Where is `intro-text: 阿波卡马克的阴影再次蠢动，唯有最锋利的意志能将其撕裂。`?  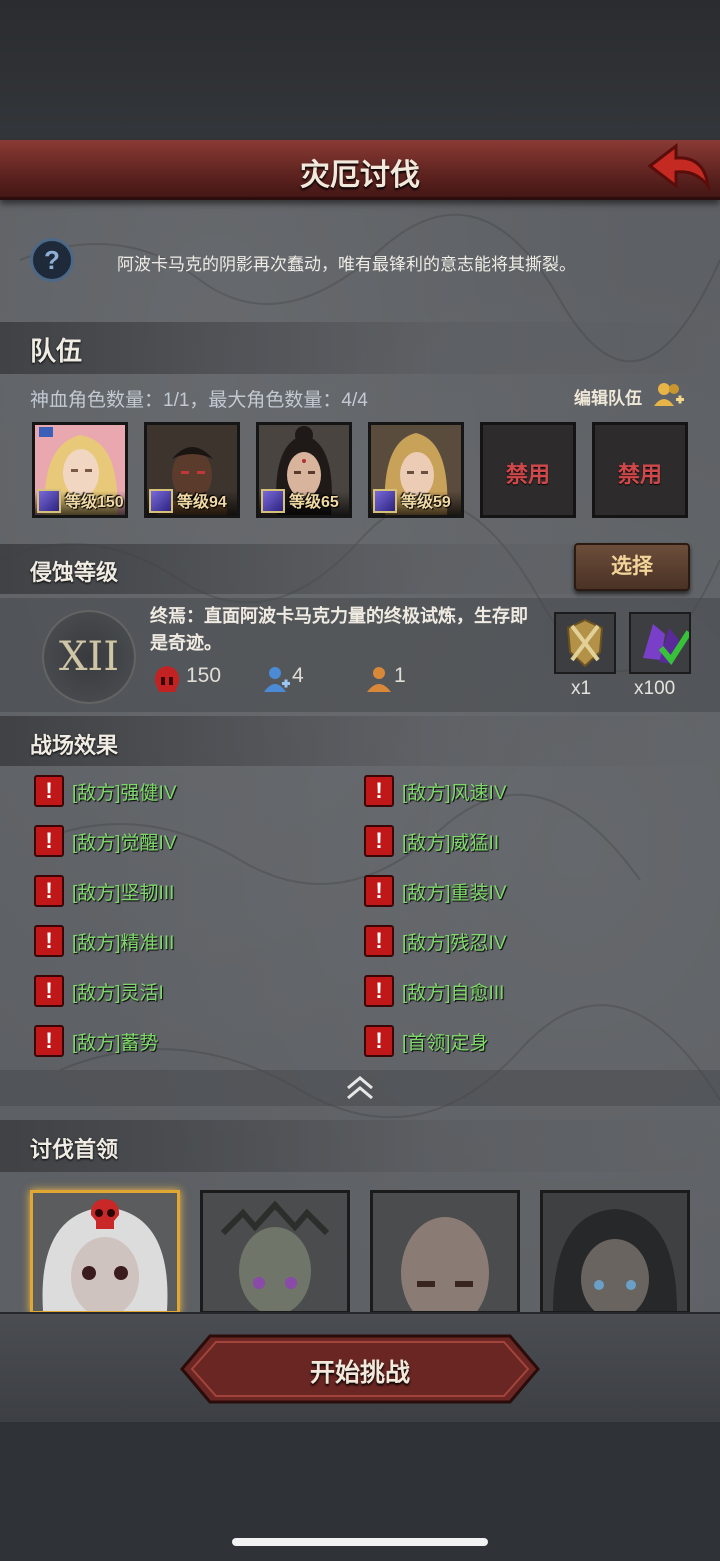 intro-text: 阿波卡马克的阴影再次蠢动，唯有最锋利的意志能将其撕裂。 is located at coordinates (346, 264).